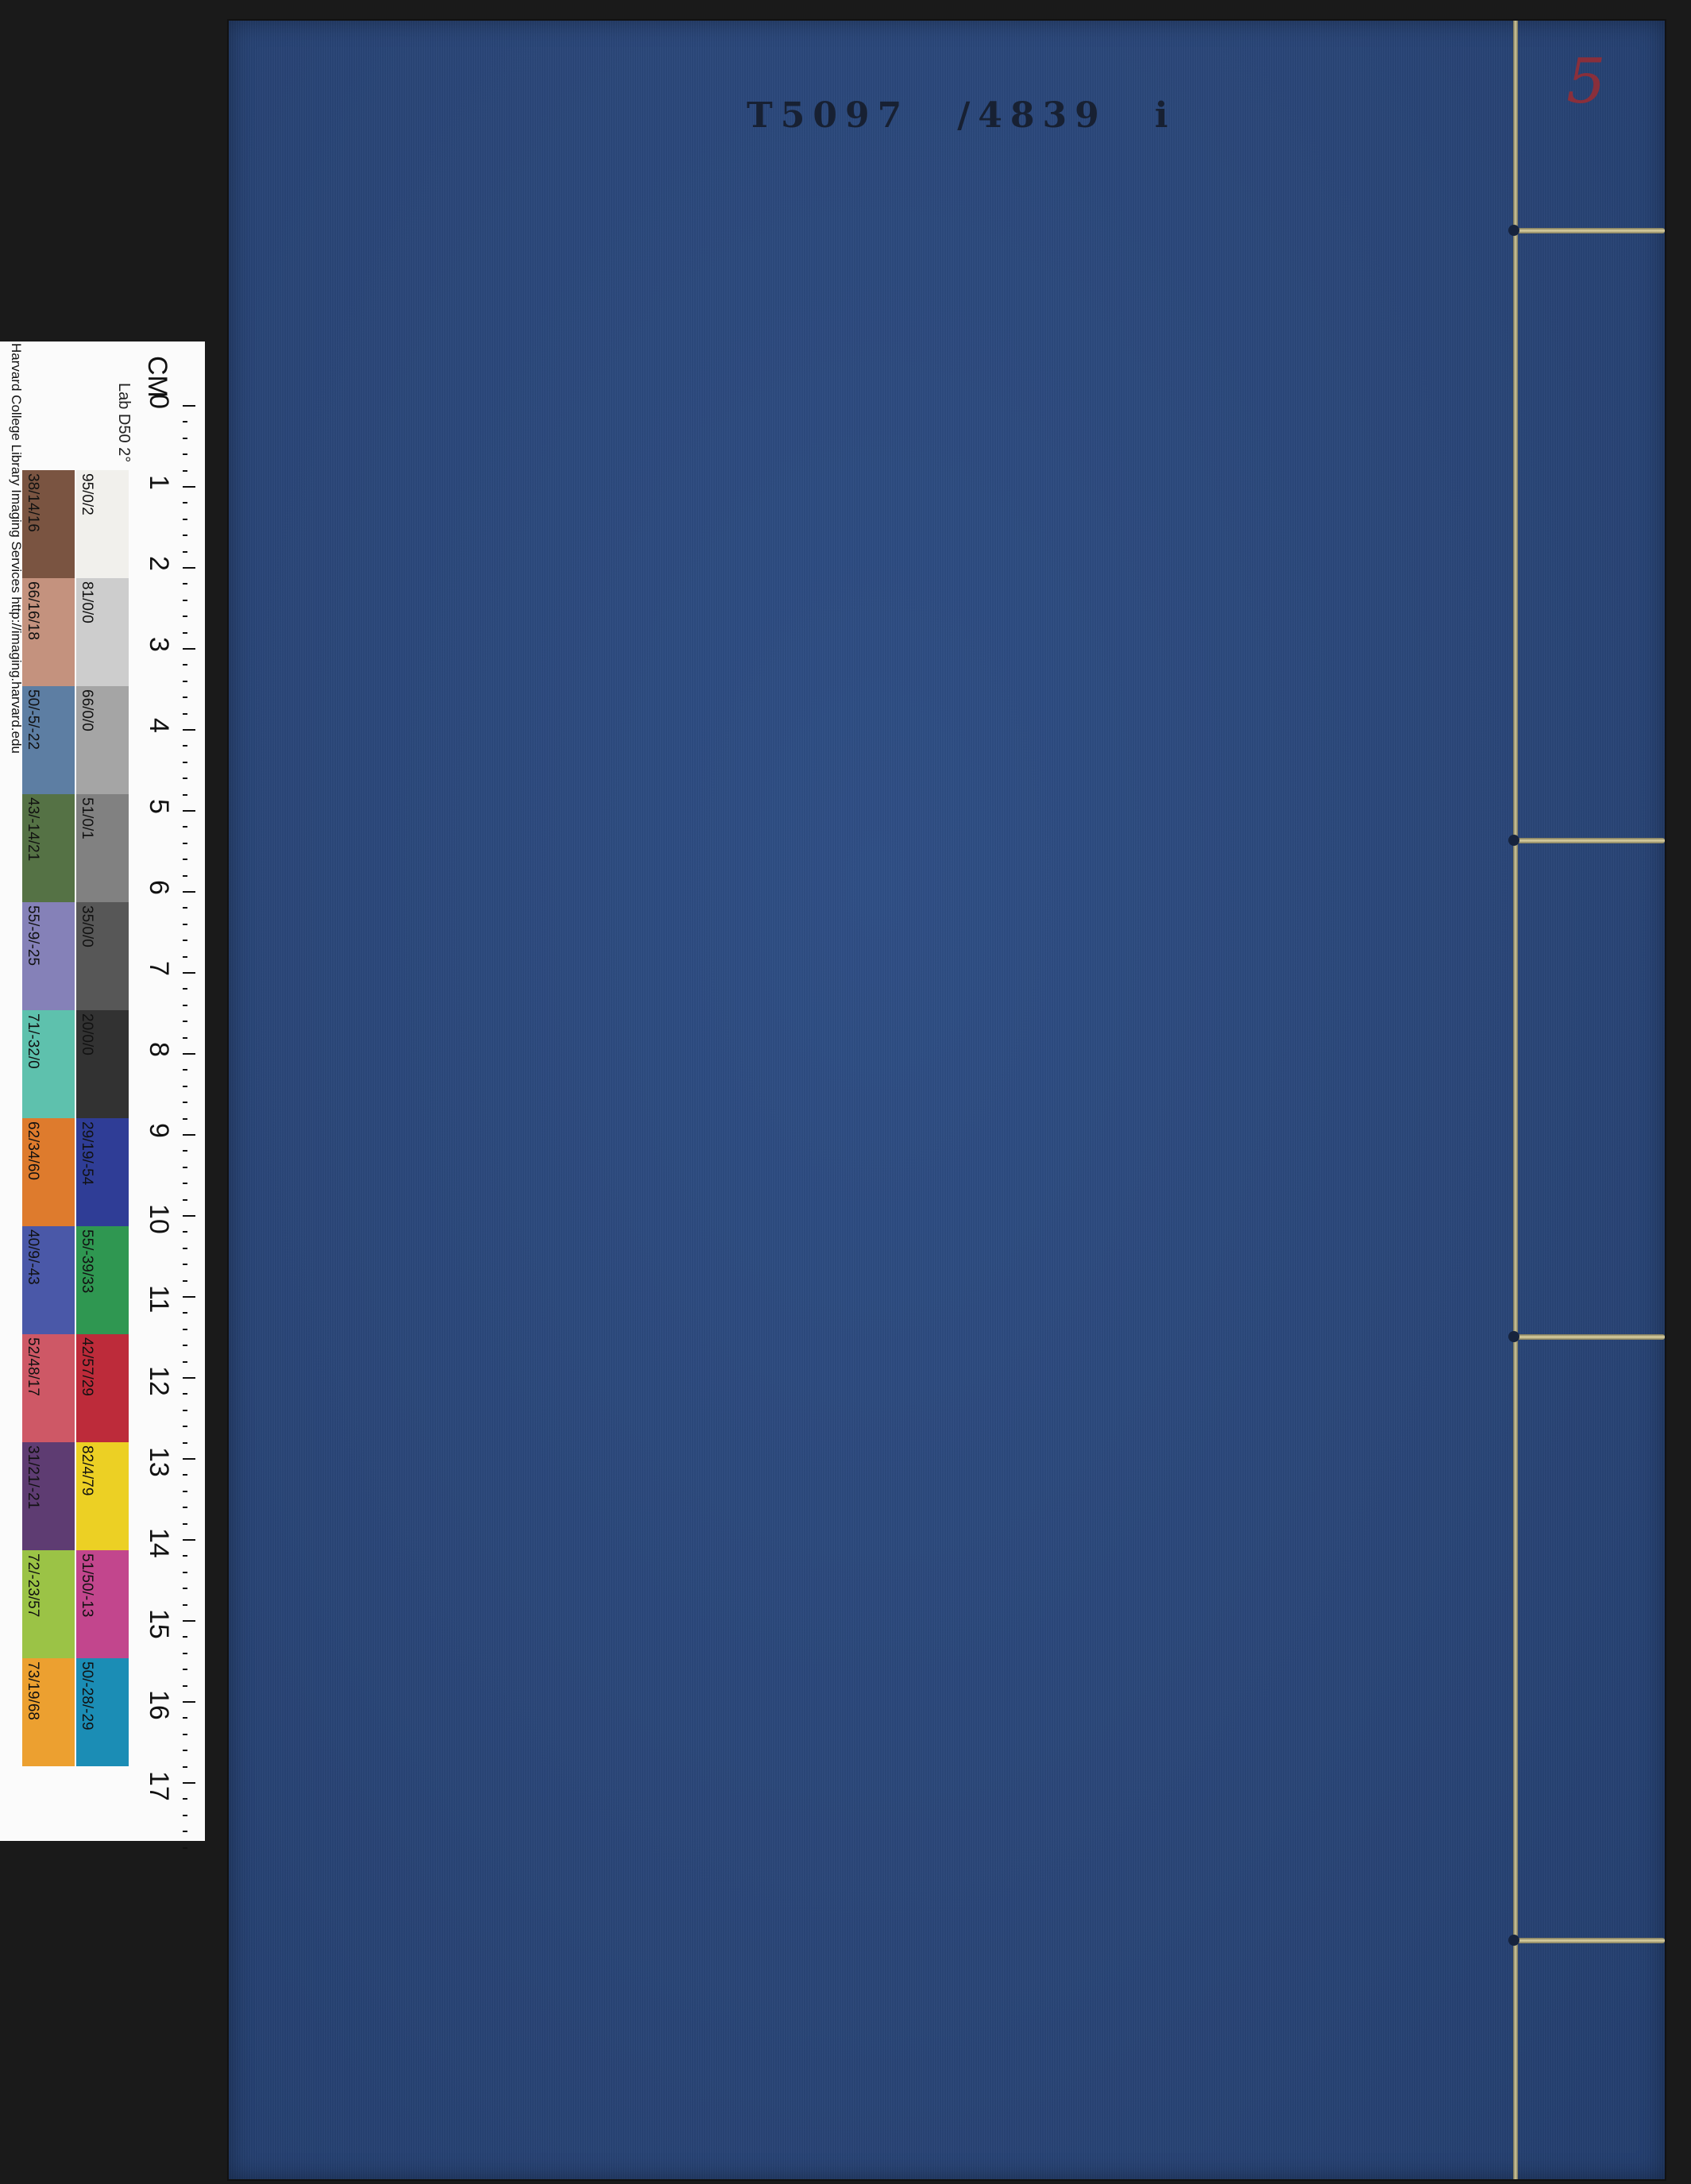 The image size is (1691, 2184). What do you see at coordinates (1586, 82) in the screenshot?
I see `volume-number-mark: 5` at bounding box center [1586, 82].